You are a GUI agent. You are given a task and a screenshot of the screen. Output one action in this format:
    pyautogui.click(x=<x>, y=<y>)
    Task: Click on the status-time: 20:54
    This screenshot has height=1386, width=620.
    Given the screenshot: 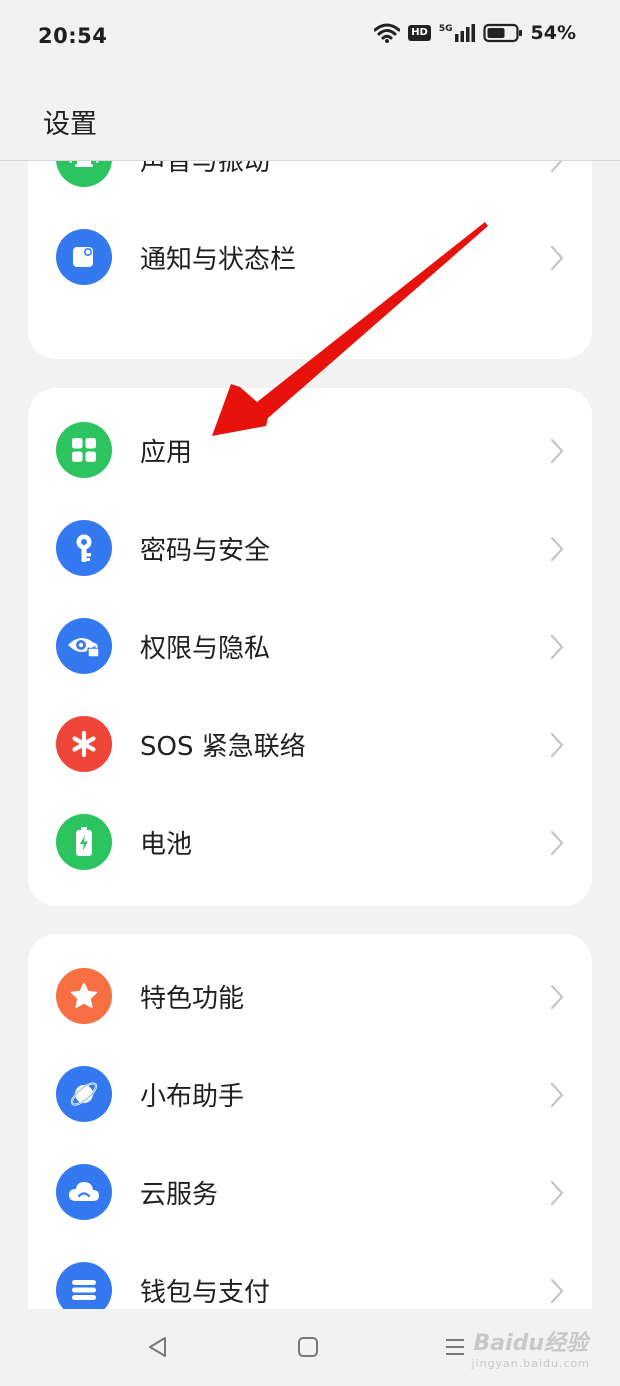 What is the action you would take?
    pyautogui.click(x=73, y=36)
    